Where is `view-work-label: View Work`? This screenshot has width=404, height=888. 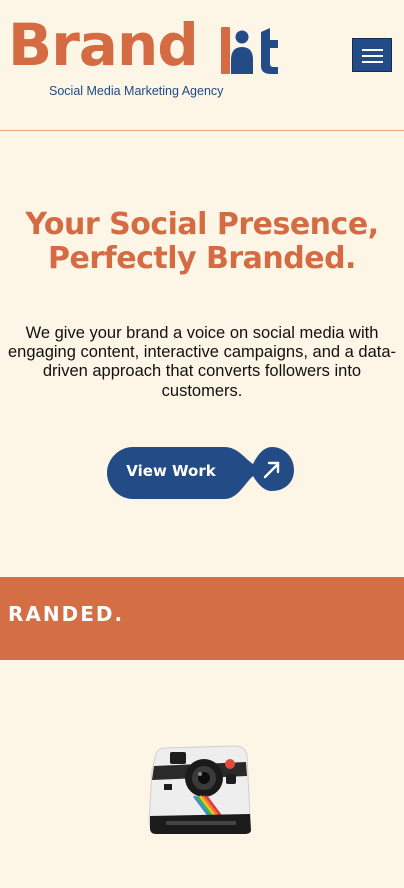
view-work-label: View Work is located at coordinates (171, 471).